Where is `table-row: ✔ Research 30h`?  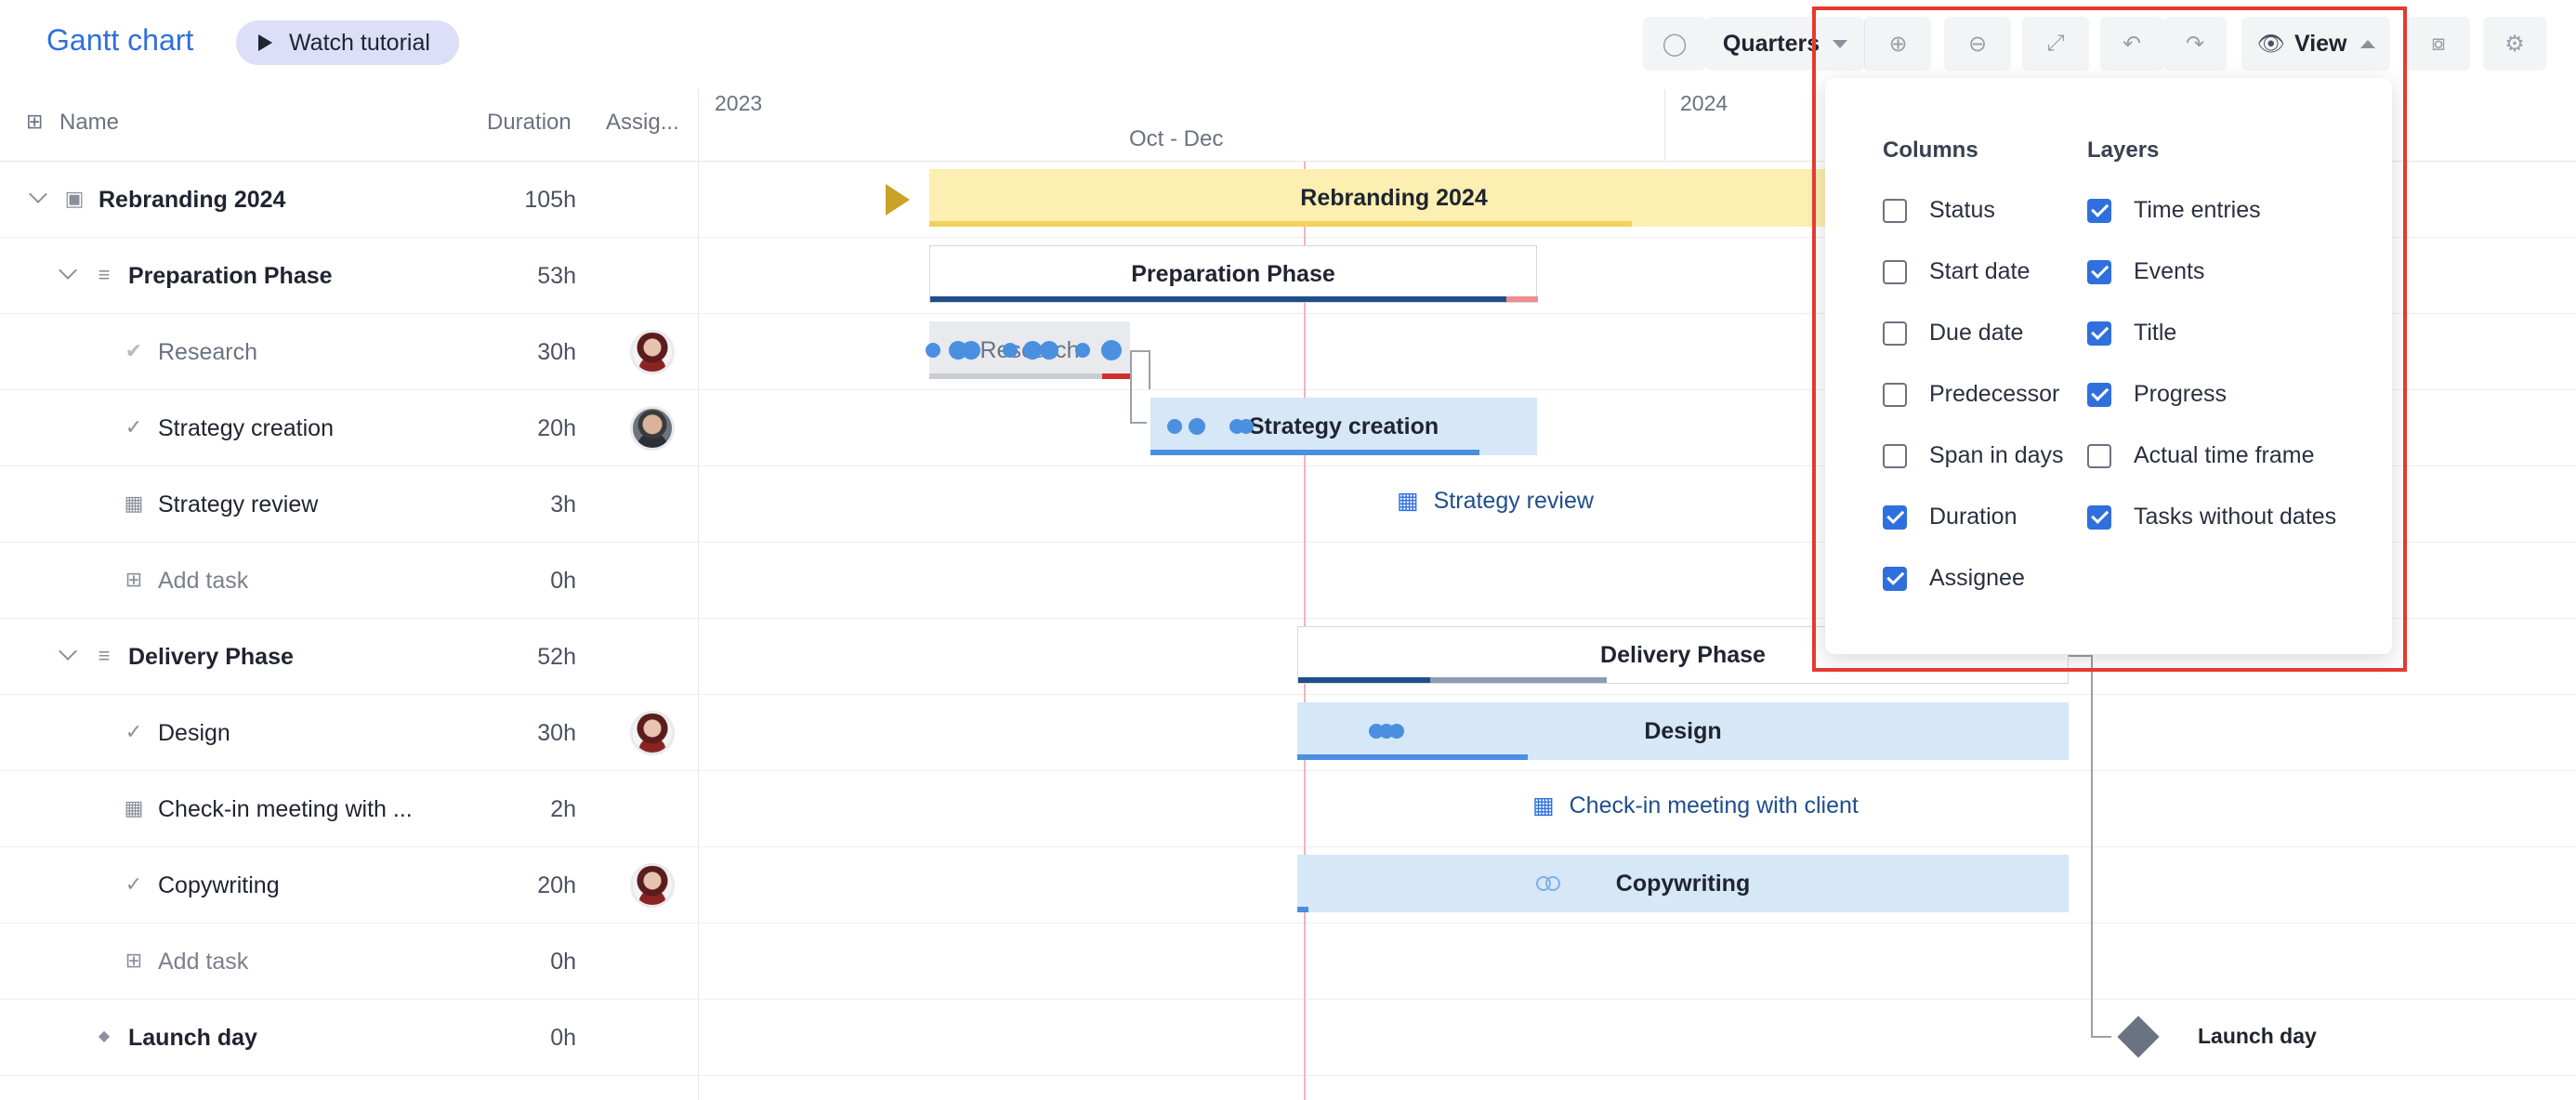 table-row: ✔ Research 30h is located at coordinates (349, 352).